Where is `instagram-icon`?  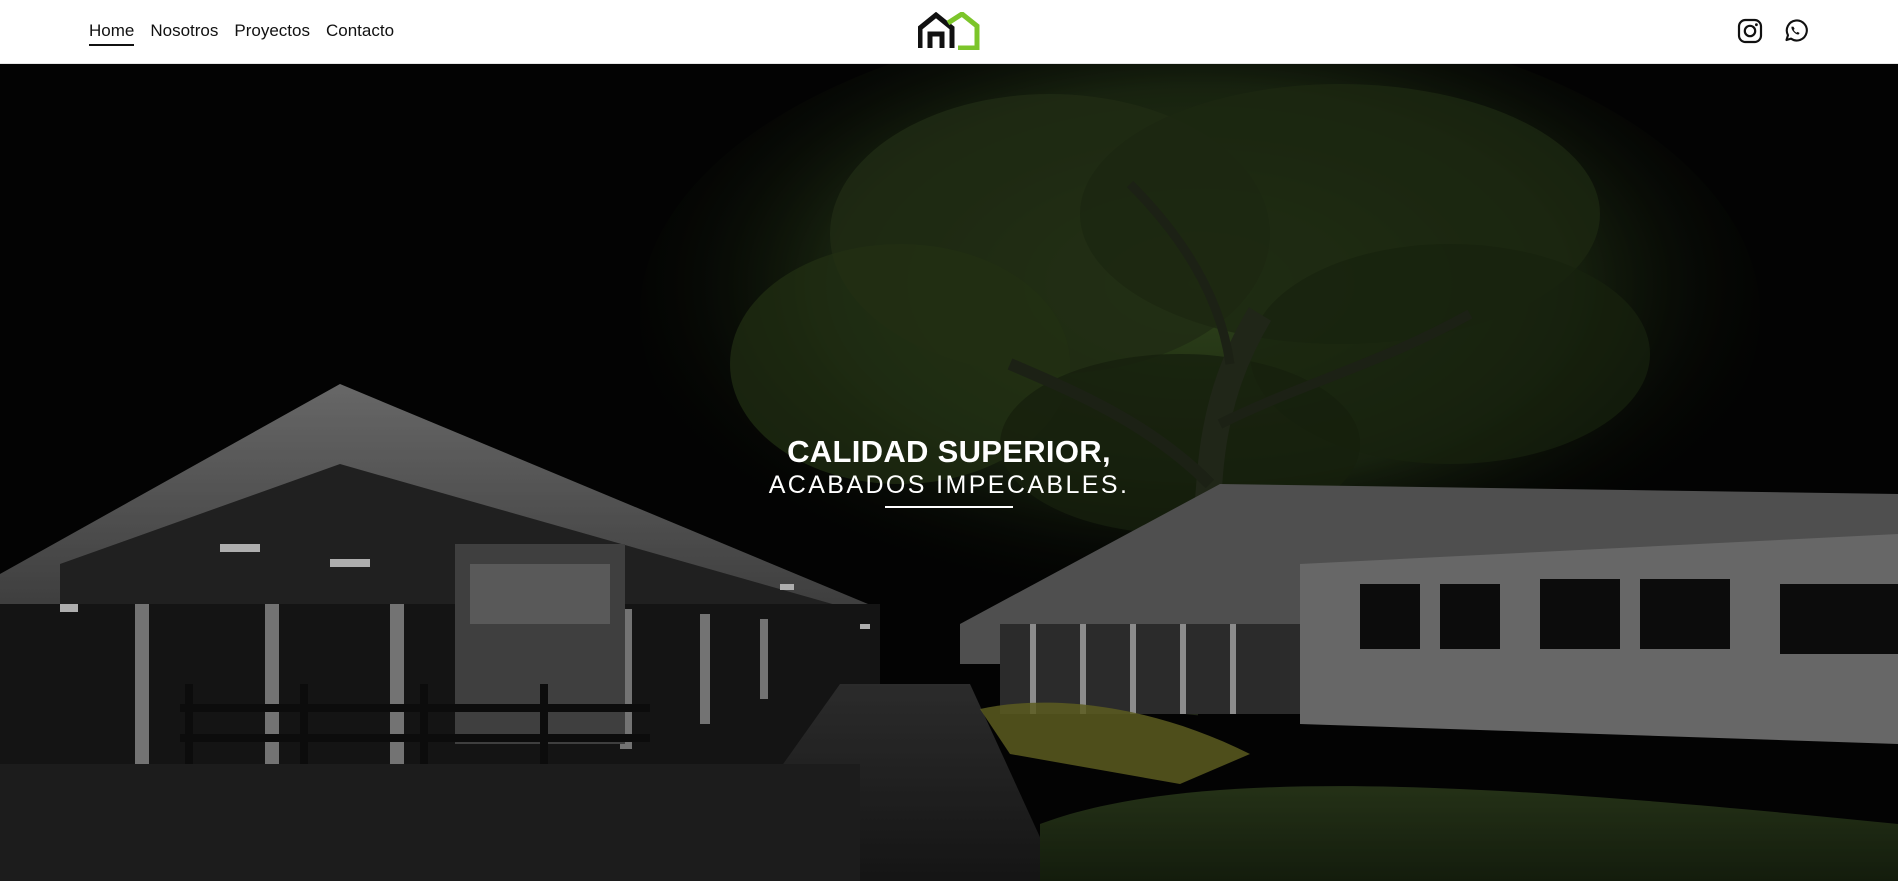
instagram-icon is located at coordinates (1750, 31).